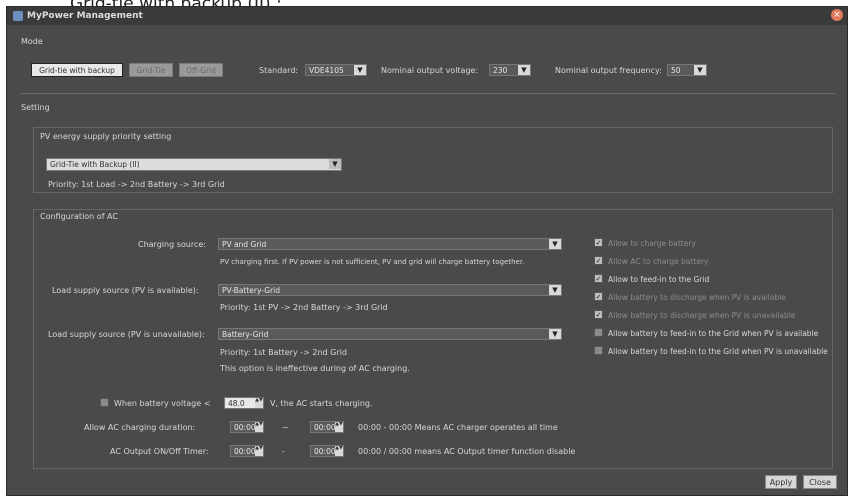 Image resolution: width=860 pixels, height=502 pixels. What do you see at coordinates (781, 482) in the screenshot?
I see `apply-button: Apply` at bounding box center [781, 482].